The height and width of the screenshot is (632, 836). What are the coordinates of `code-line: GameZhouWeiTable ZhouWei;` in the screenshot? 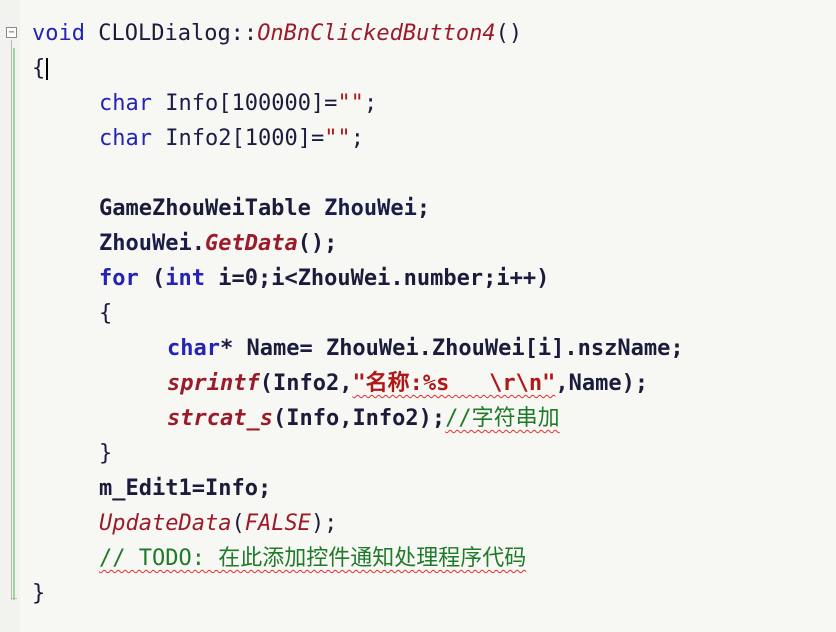 It's located at (264, 209).